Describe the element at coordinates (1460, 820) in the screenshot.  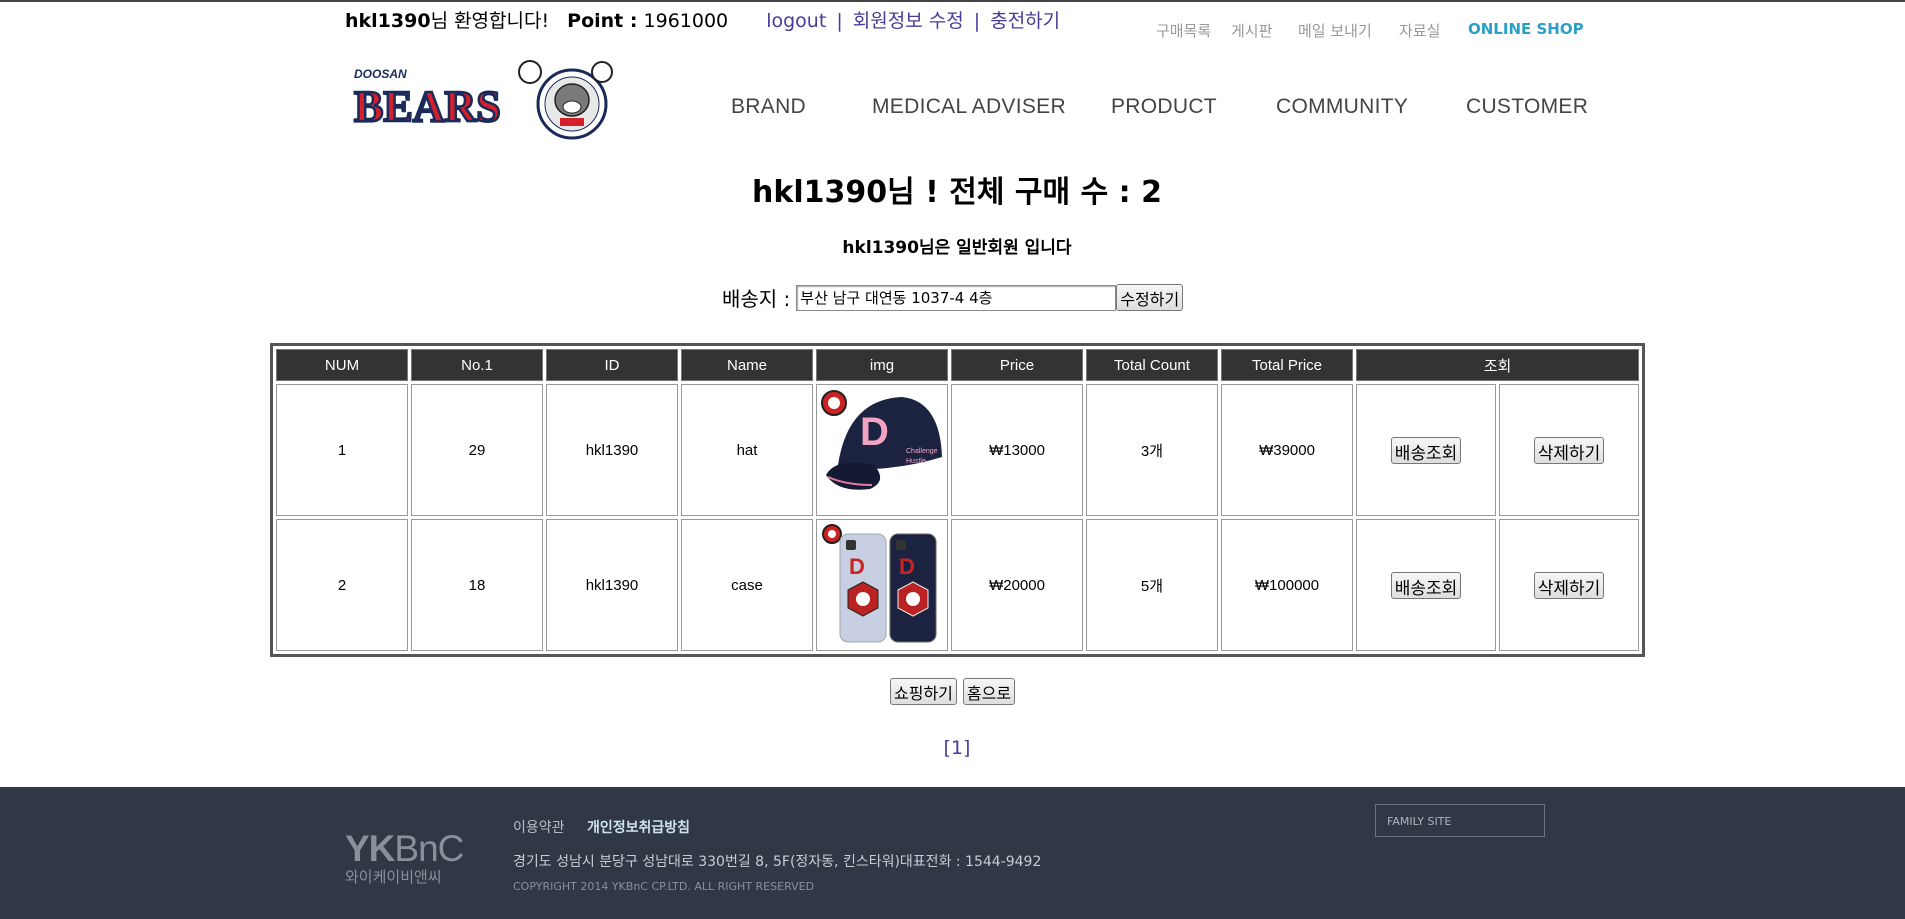
I see `family-site-select: FAMILY SITE` at that location.